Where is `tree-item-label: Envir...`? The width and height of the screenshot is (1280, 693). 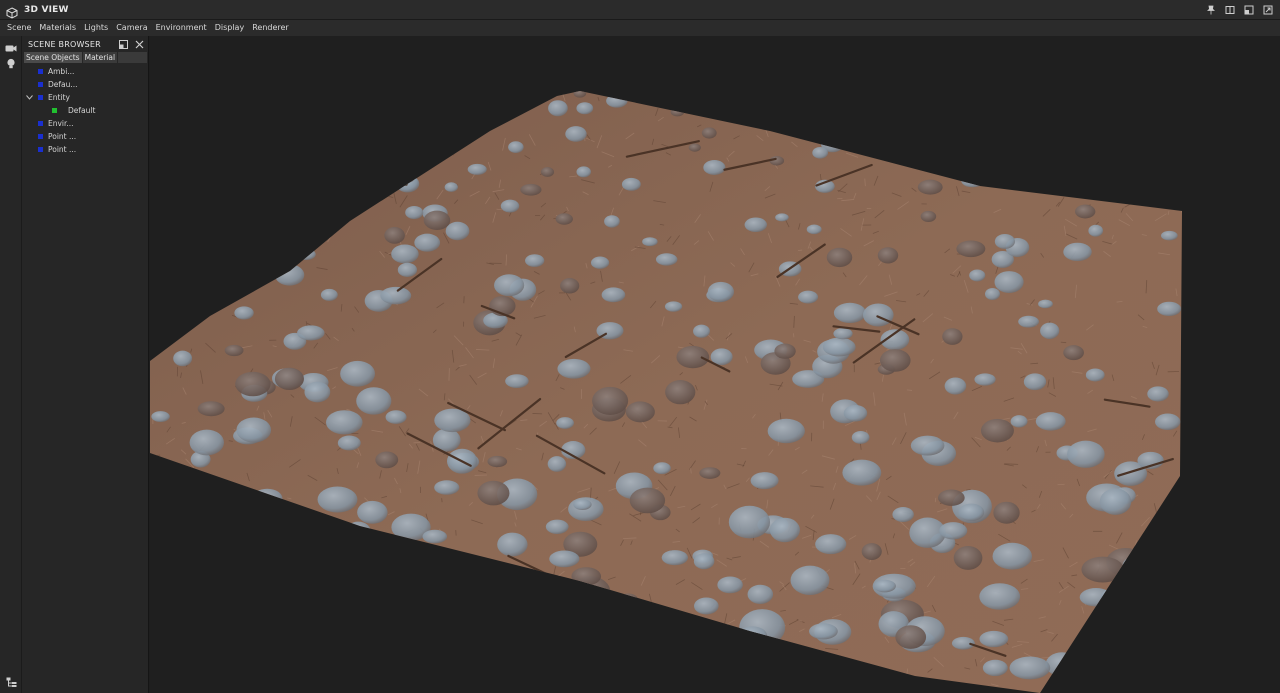
tree-item-label: Envir... is located at coordinates (61, 123).